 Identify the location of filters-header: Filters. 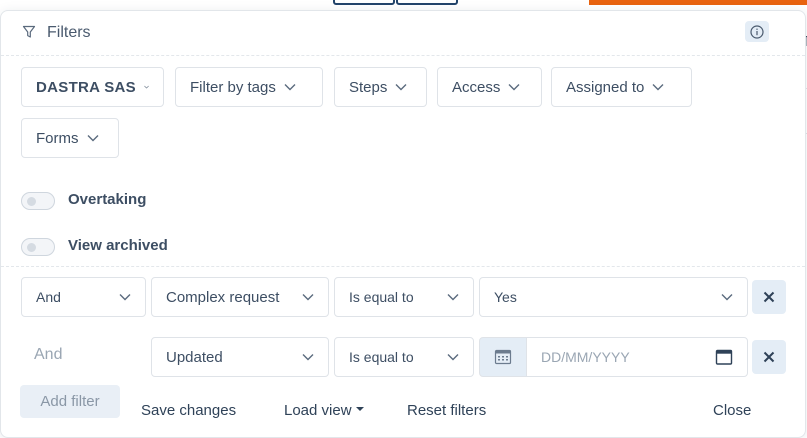
(403, 33).